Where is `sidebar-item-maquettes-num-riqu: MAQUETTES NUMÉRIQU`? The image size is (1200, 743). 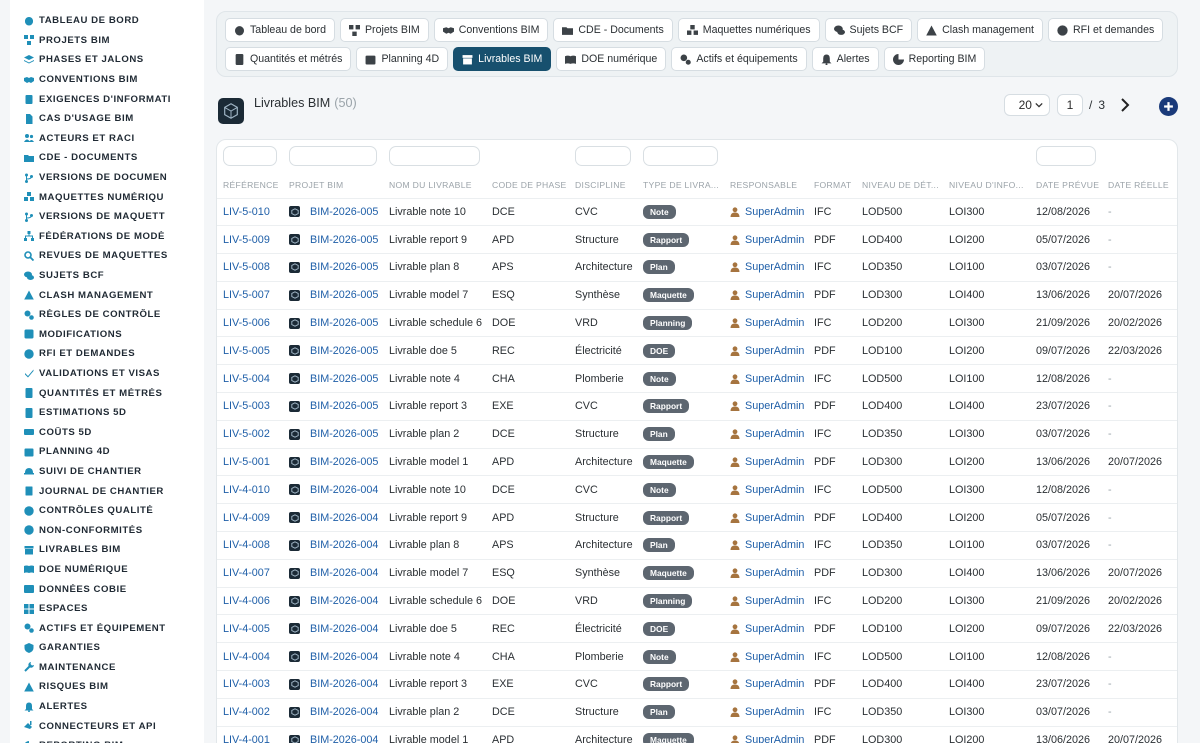 sidebar-item-maquettes-num-riqu: MAQUETTES NUMÉRIQU is located at coordinates (107, 197).